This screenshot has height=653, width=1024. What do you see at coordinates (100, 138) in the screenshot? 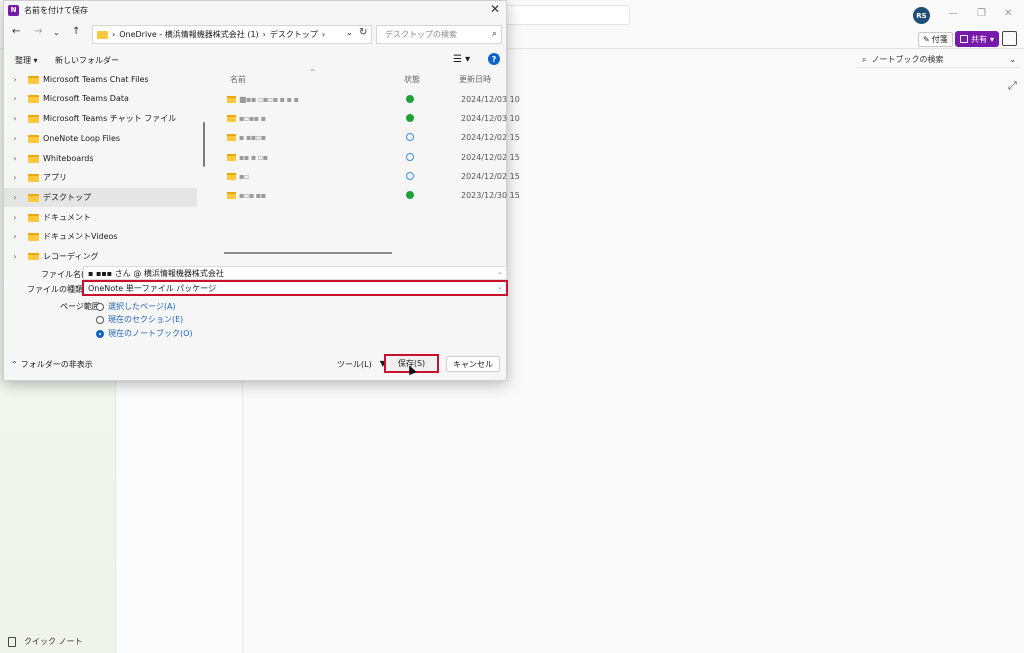
I see `nav-item: › OneNote Loop Files` at bounding box center [100, 138].